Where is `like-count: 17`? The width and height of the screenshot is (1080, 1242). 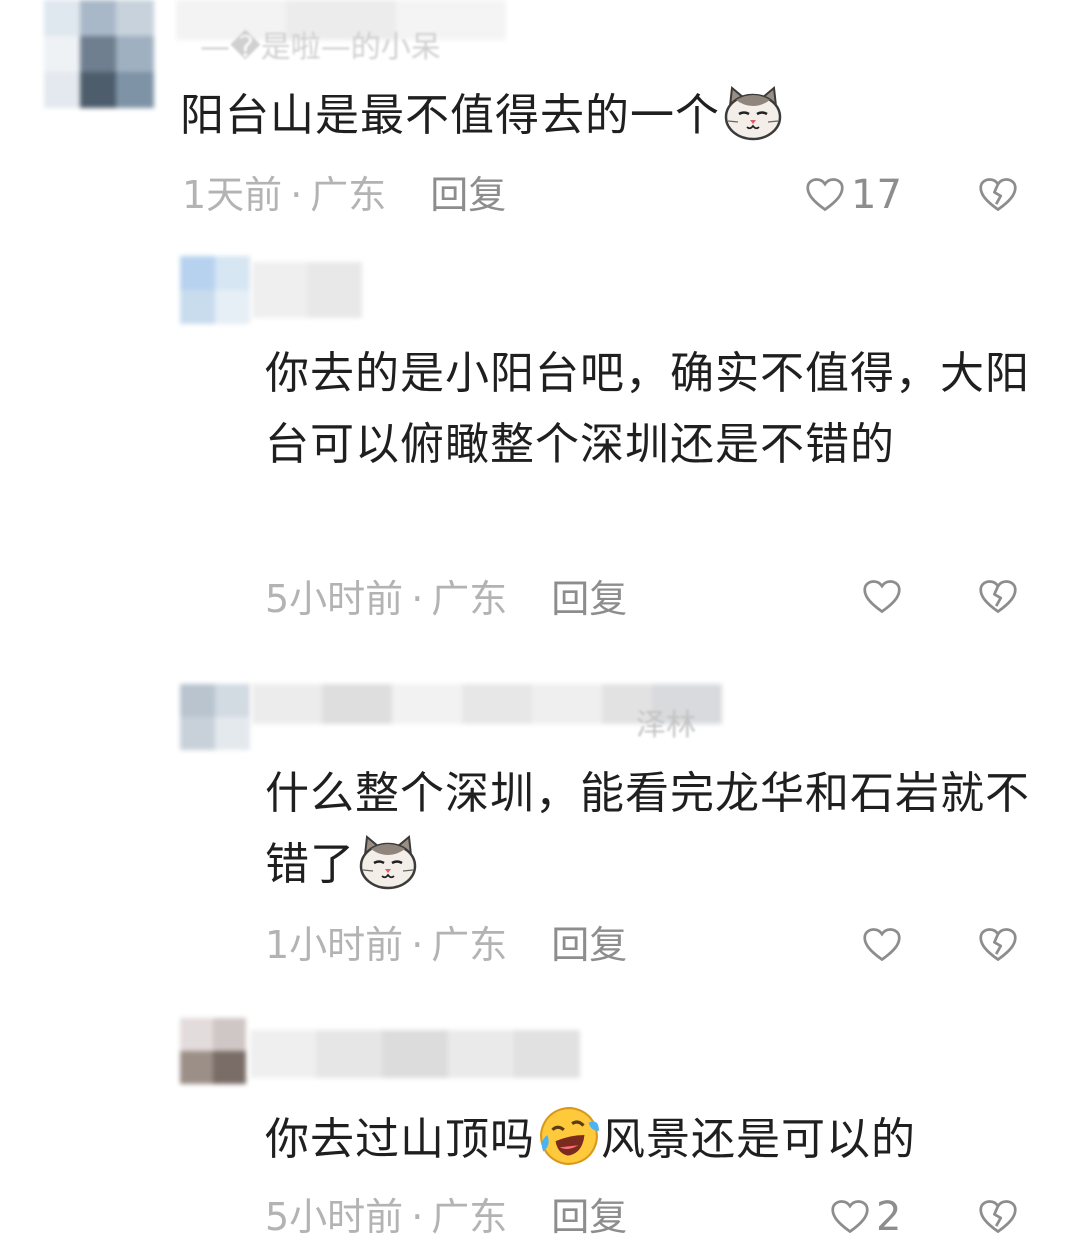
like-count: 17 is located at coordinates (876, 195).